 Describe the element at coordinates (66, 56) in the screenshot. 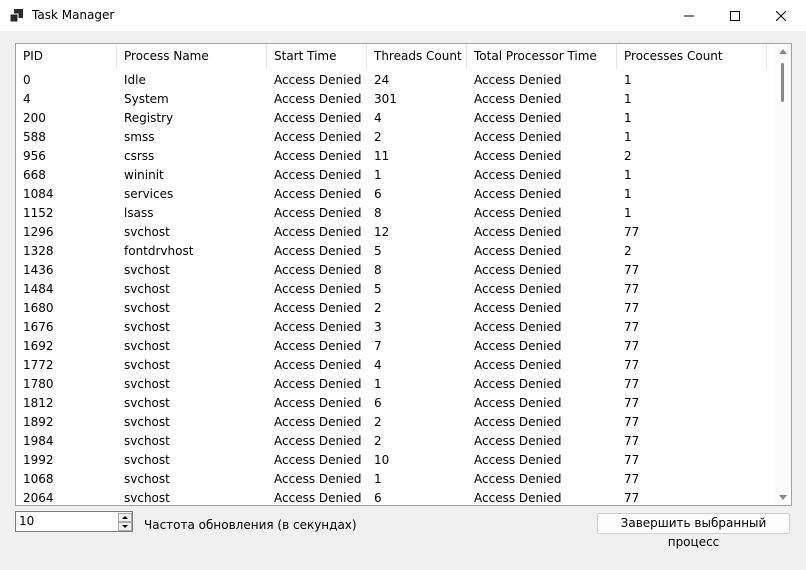

I see `column-header-pid: PID` at that location.